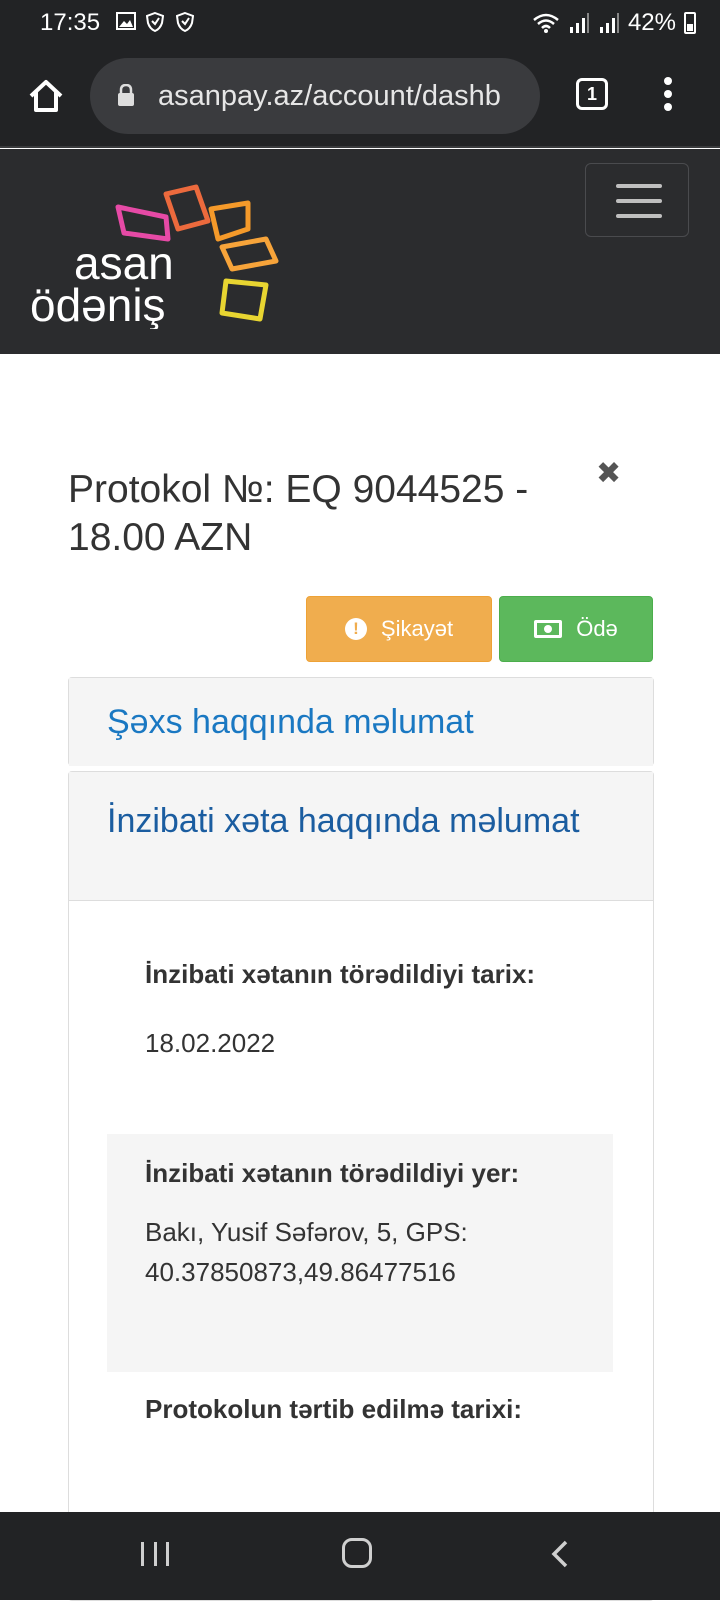 The height and width of the screenshot is (1601, 720). What do you see at coordinates (548, 629) in the screenshot?
I see `money-icon` at bounding box center [548, 629].